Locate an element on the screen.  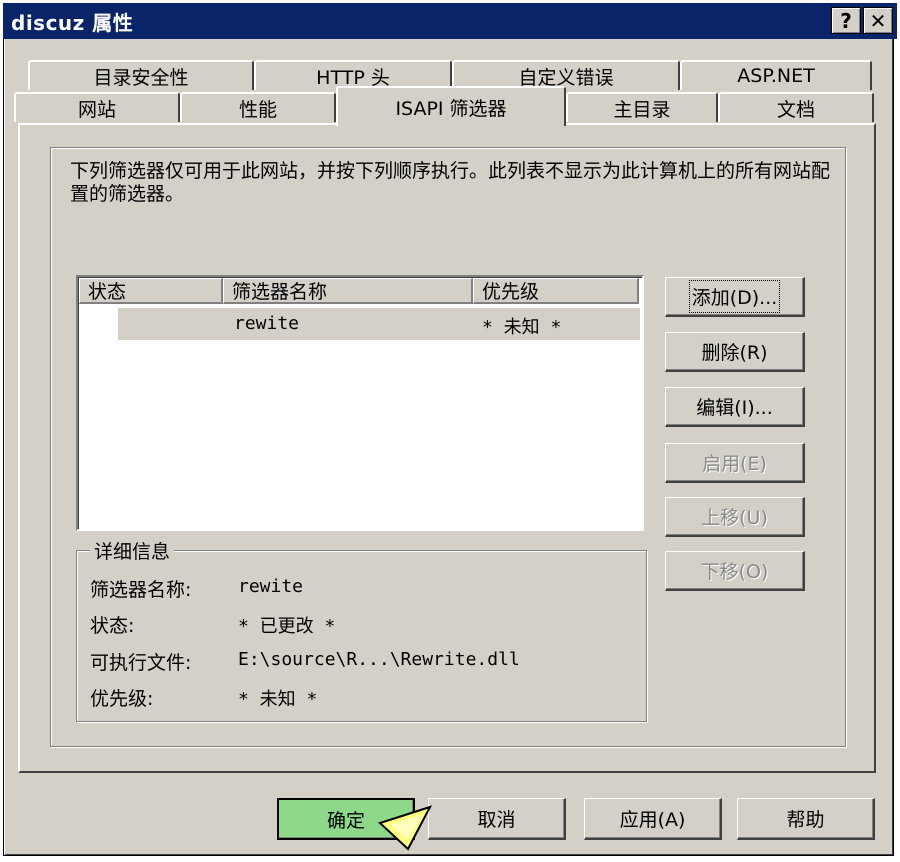
tab-isapi-filters: ISAPI 筛选器 is located at coordinates (451, 106).